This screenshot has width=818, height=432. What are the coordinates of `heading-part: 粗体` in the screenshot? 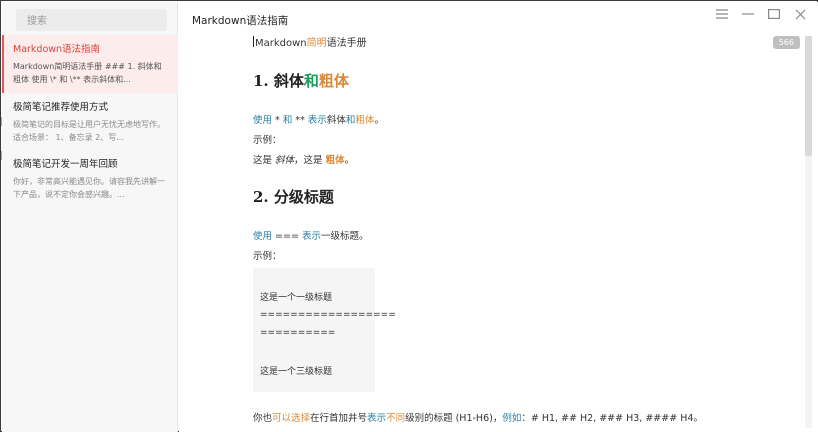 It's located at (333, 81).